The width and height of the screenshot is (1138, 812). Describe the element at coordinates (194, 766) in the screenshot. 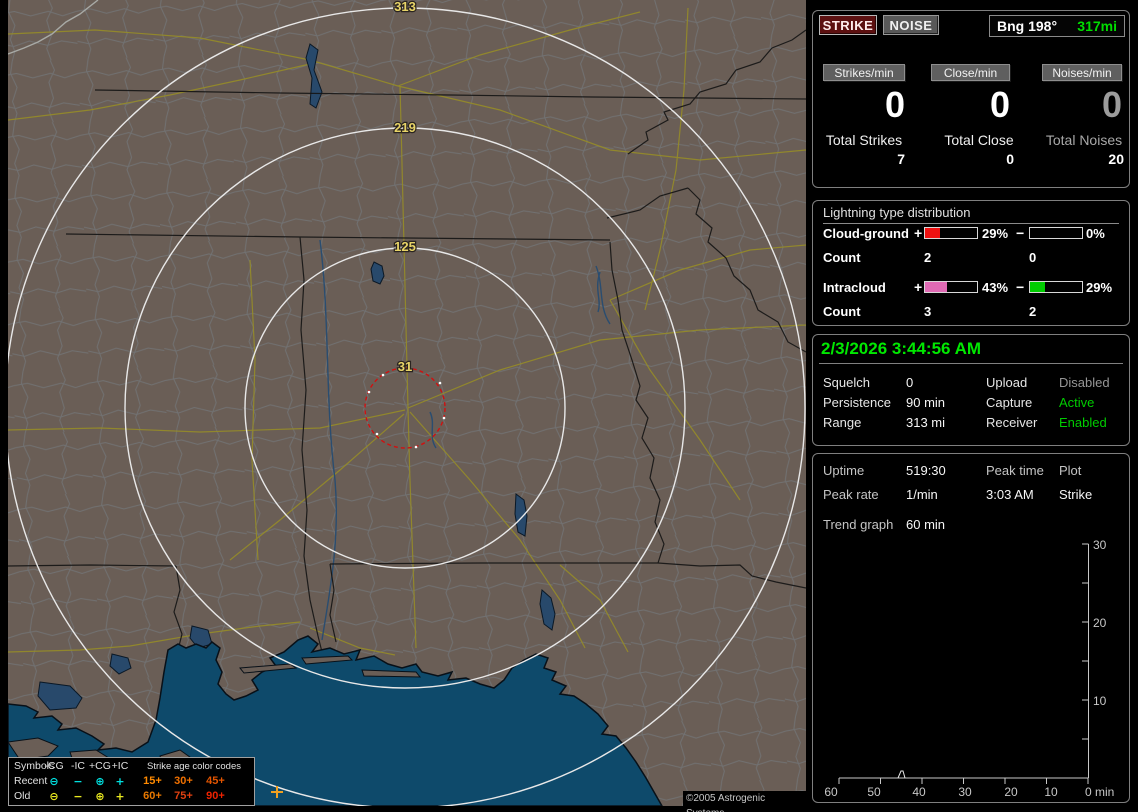

I see `legend-age-title: Strike age color codes` at that location.